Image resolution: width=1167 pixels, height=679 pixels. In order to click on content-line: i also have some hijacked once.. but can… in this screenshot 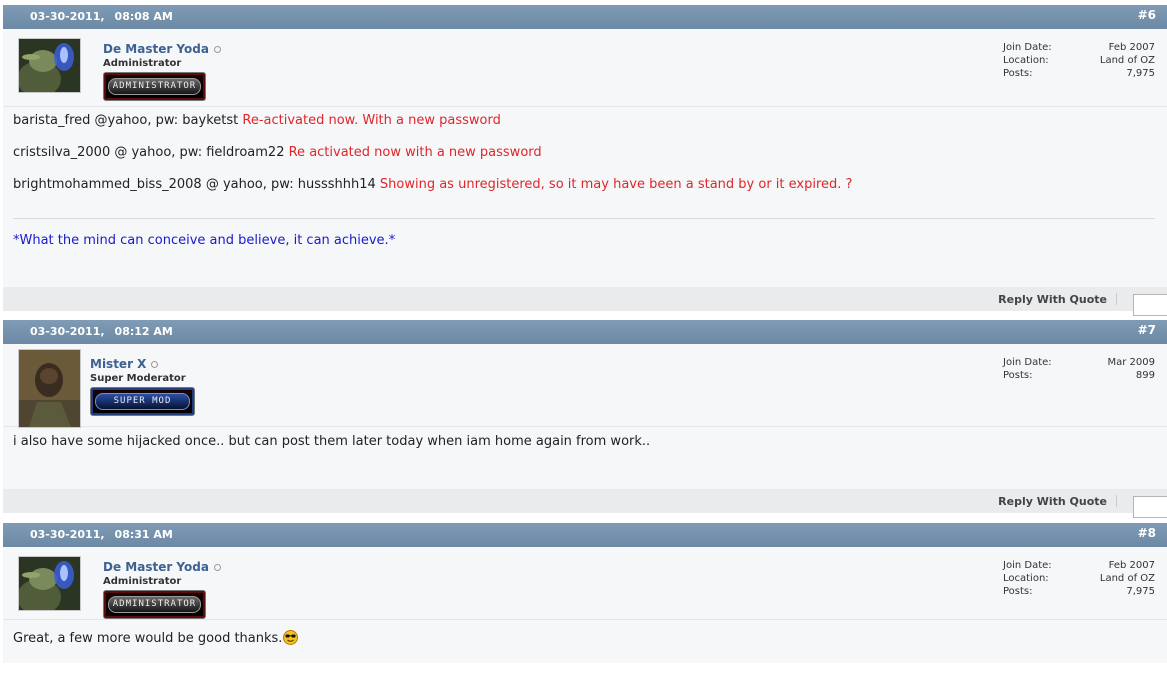, I will do `click(332, 441)`.